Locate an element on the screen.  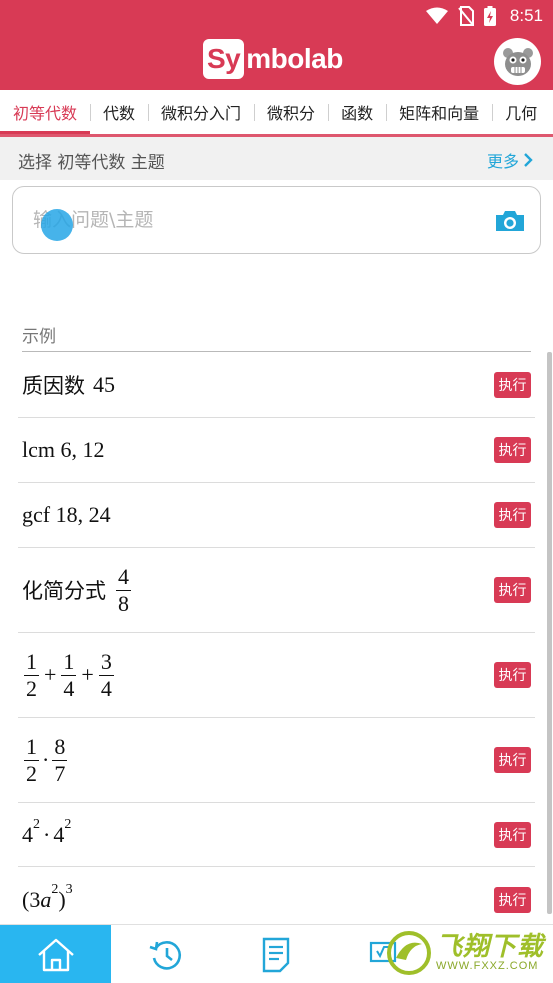
history-icon is located at coordinates (165, 955).